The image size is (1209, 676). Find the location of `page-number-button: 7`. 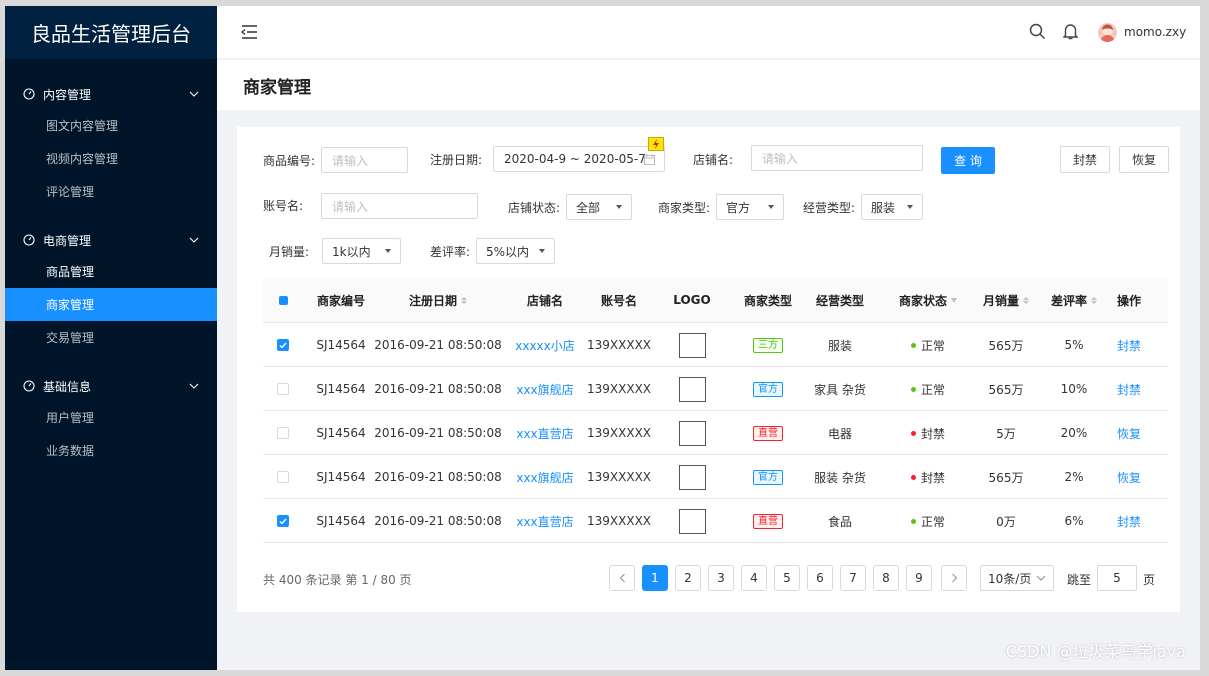

page-number-button: 7 is located at coordinates (853, 578).